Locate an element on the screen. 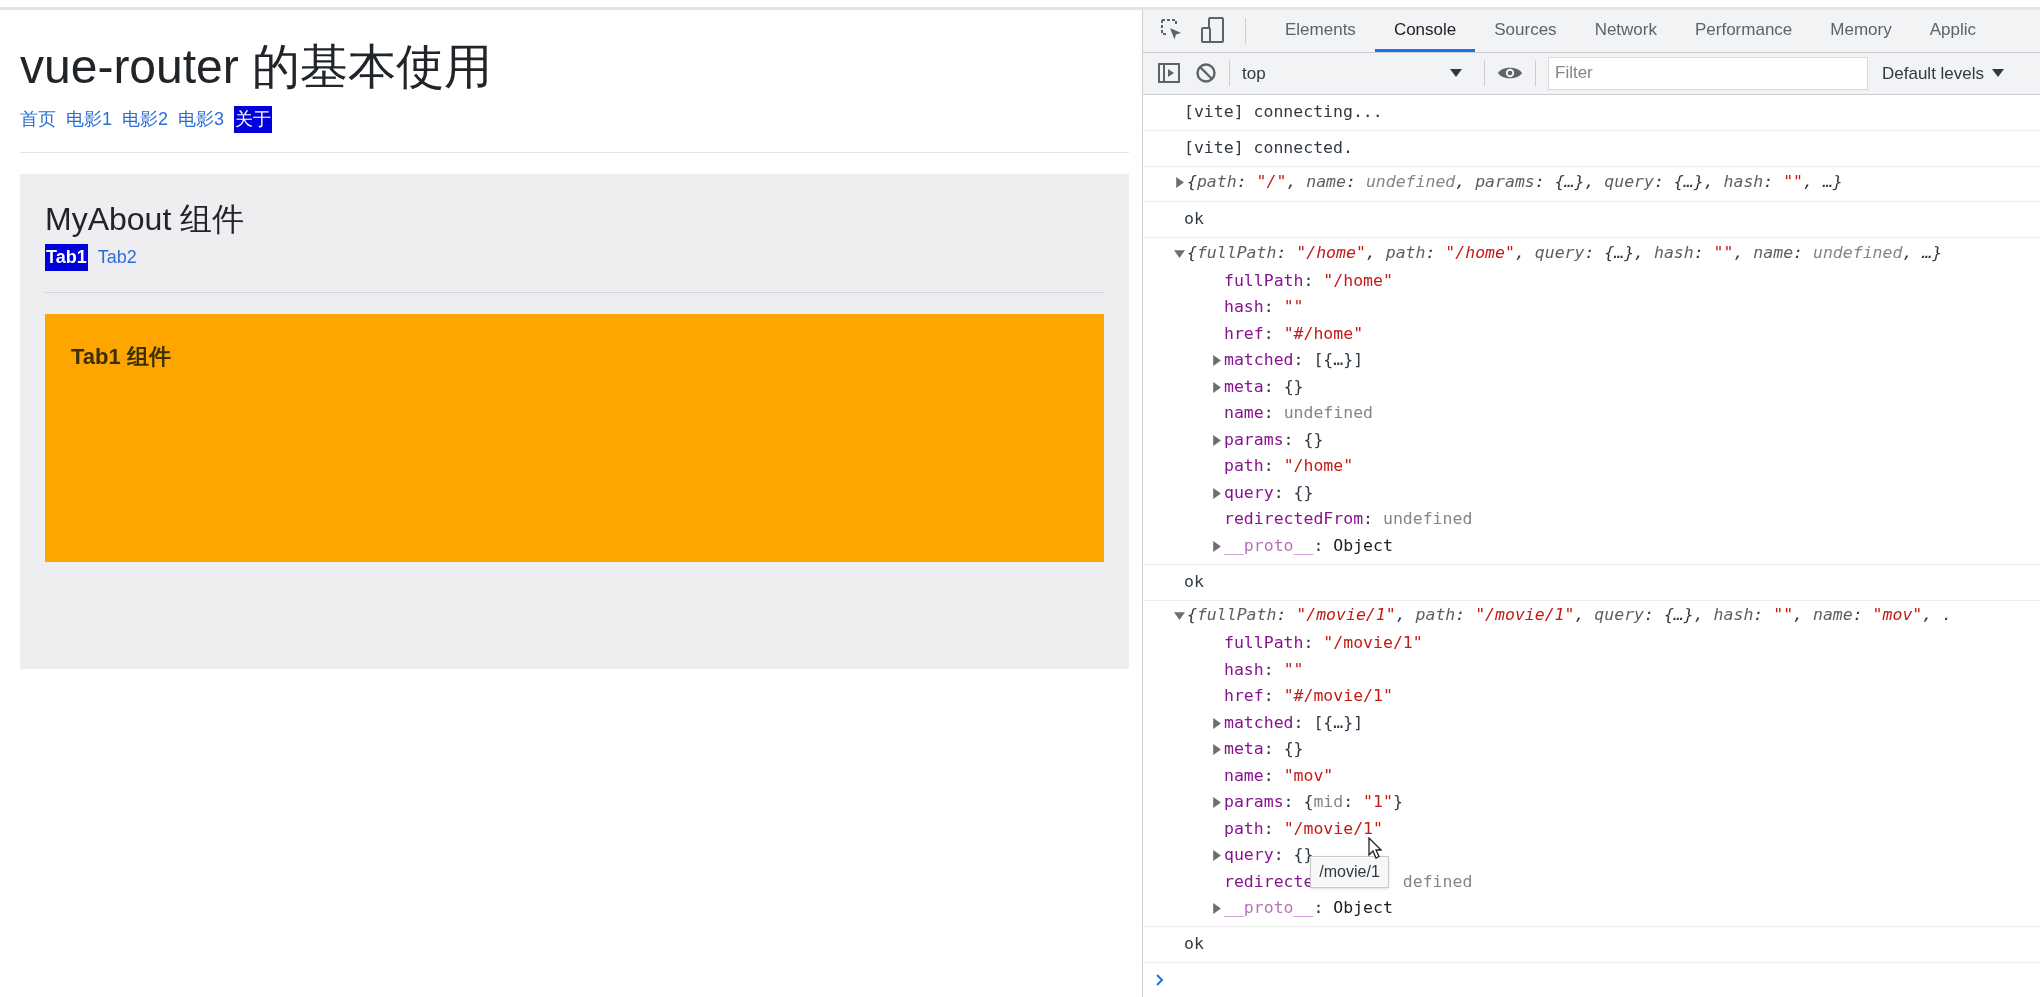  object-summary: {fullPath: "/home", path: "/home", query: {…}, hash: "", name: undefined, …} is located at coordinates (1565, 253).